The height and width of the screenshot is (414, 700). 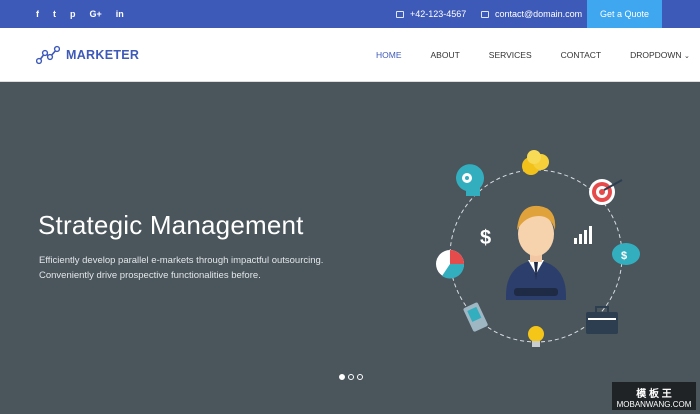 What do you see at coordinates (400, 14) in the screenshot?
I see `phone-icon` at bounding box center [400, 14].